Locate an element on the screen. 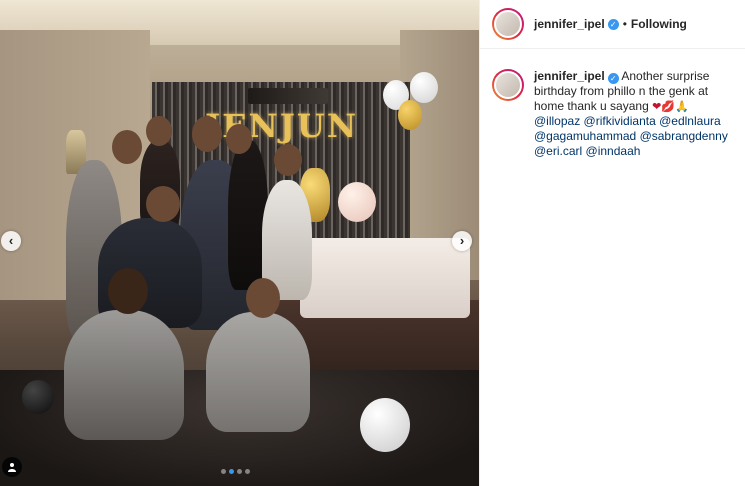  post-header: jennifer_ipel ✓ • Following is located at coordinates (612, 24).